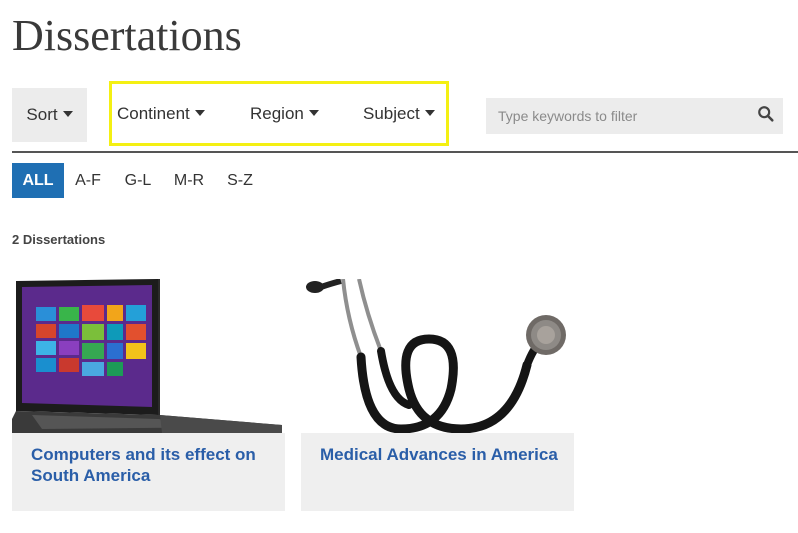 The height and width of the screenshot is (533, 798). What do you see at coordinates (437, 356) in the screenshot?
I see `stethoscope-image` at bounding box center [437, 356].